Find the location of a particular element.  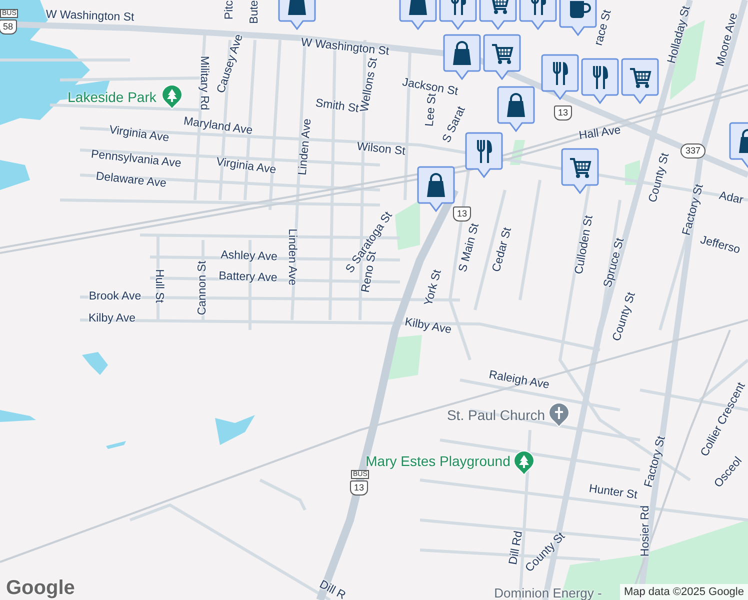

map-attribution: Map data ©2025 Google is located at coordinates (684, 592).